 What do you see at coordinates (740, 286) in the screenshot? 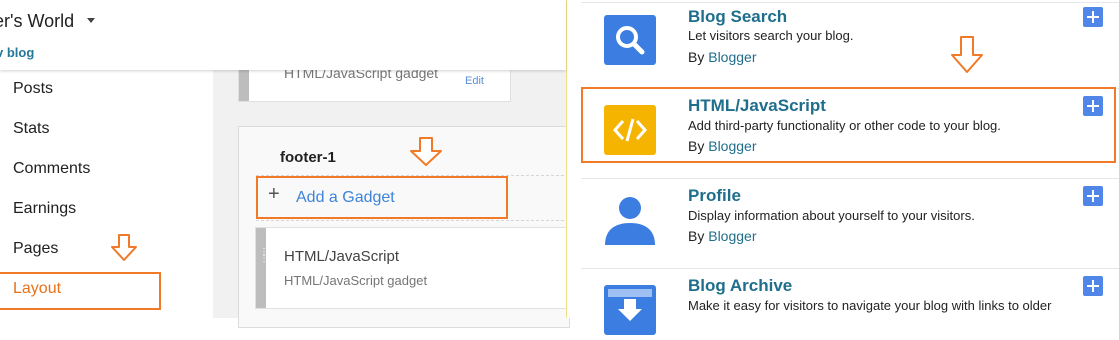
I see `gadget-name-blog-archive: Blog Archive` at bounding box center [740, 286].